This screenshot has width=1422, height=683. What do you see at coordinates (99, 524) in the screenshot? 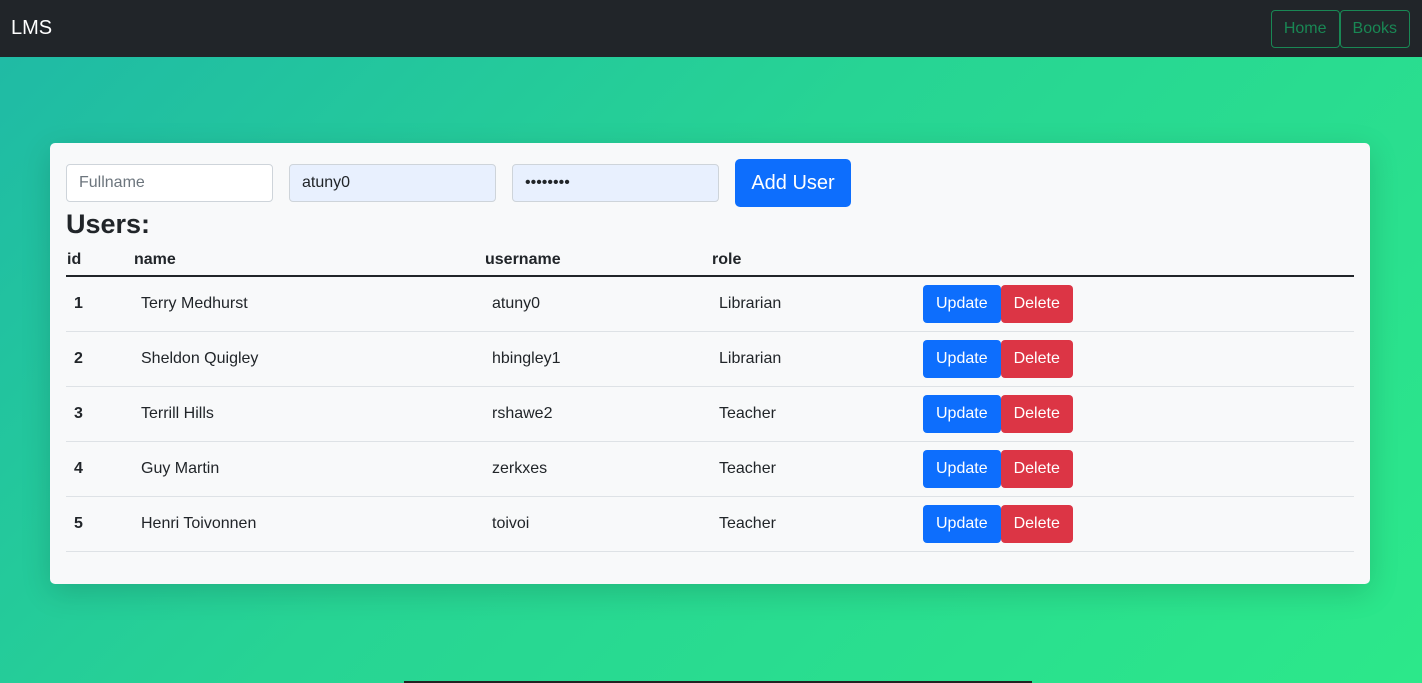
I see `row-id: 5` at bounding box center [99, 524].